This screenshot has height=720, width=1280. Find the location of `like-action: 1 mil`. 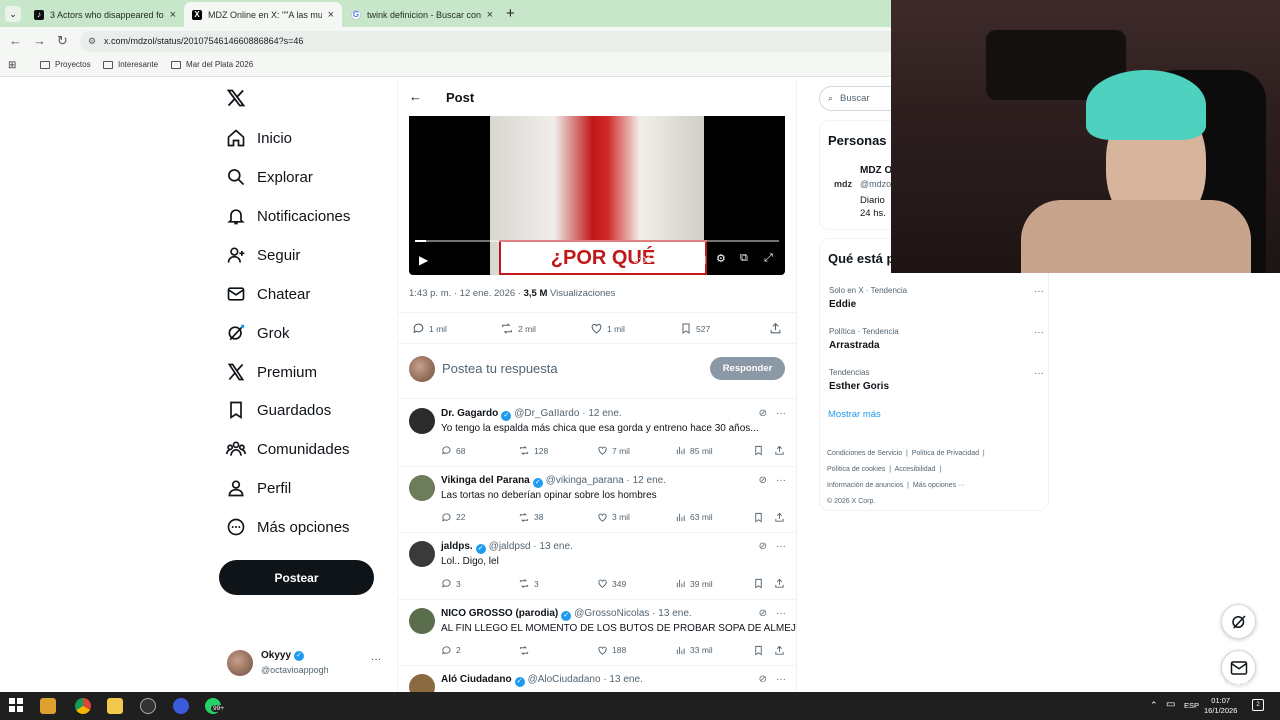

like-action: 1 mil is located at coordinates (607, 328).